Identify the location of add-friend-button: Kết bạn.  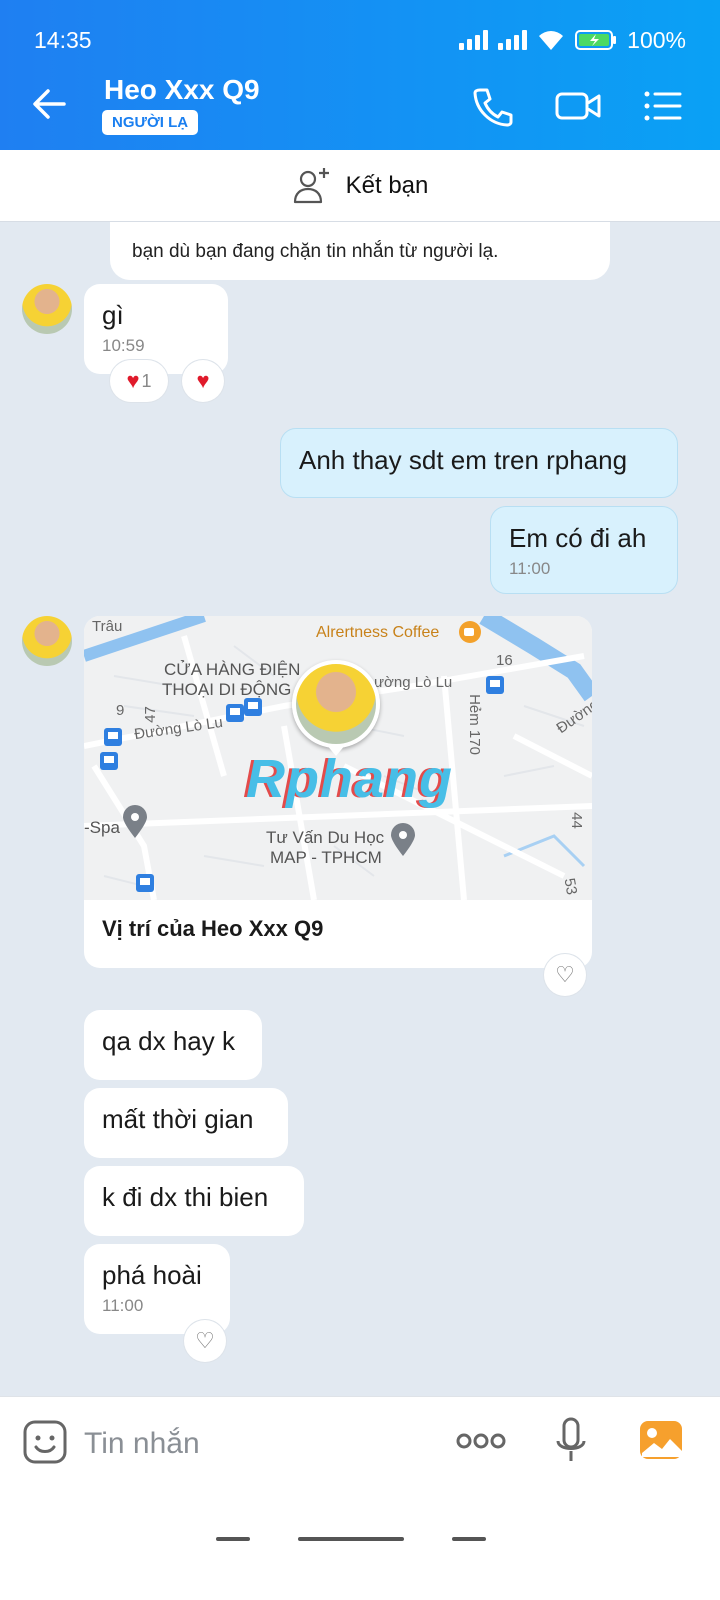
(360, 186).